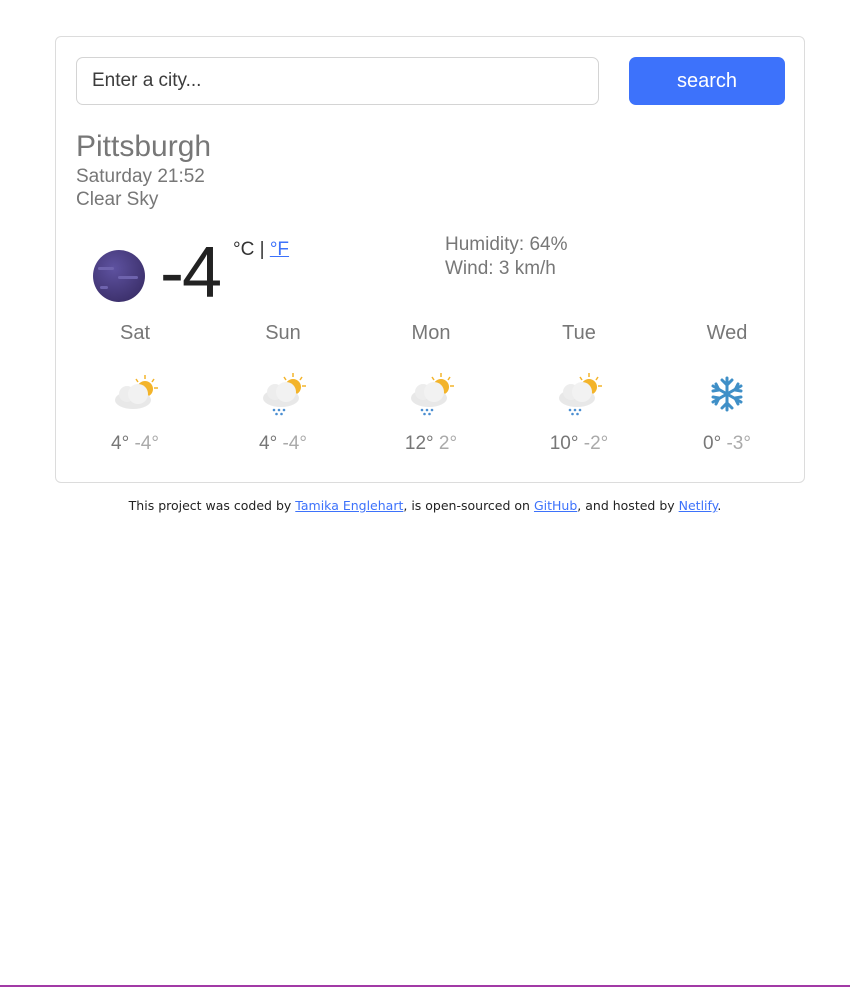  What do you see at coordinates (466, 505) in the screenshot?
I see `footer-text: , is open-sourced on` at bounding box center [466, 505].